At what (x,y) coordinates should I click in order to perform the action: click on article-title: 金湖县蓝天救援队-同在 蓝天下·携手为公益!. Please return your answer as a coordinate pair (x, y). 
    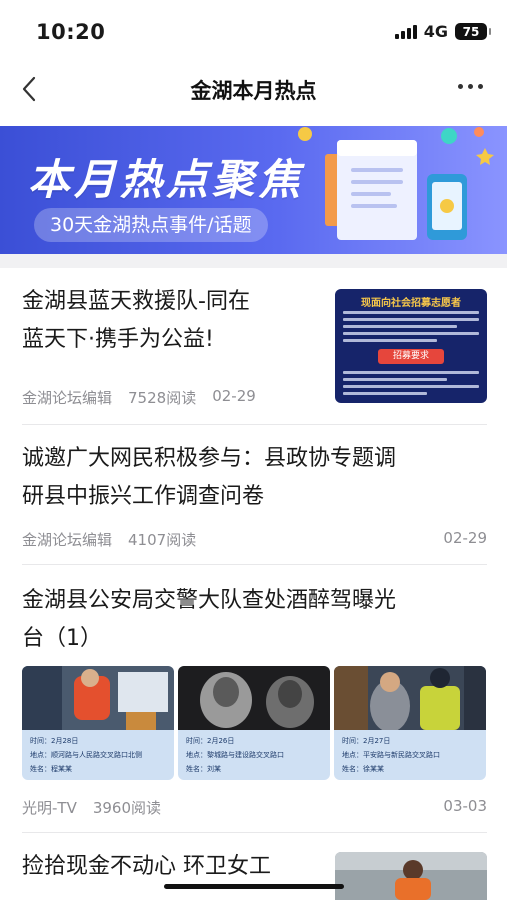
    Looking at the image, I should click on (136, 320).